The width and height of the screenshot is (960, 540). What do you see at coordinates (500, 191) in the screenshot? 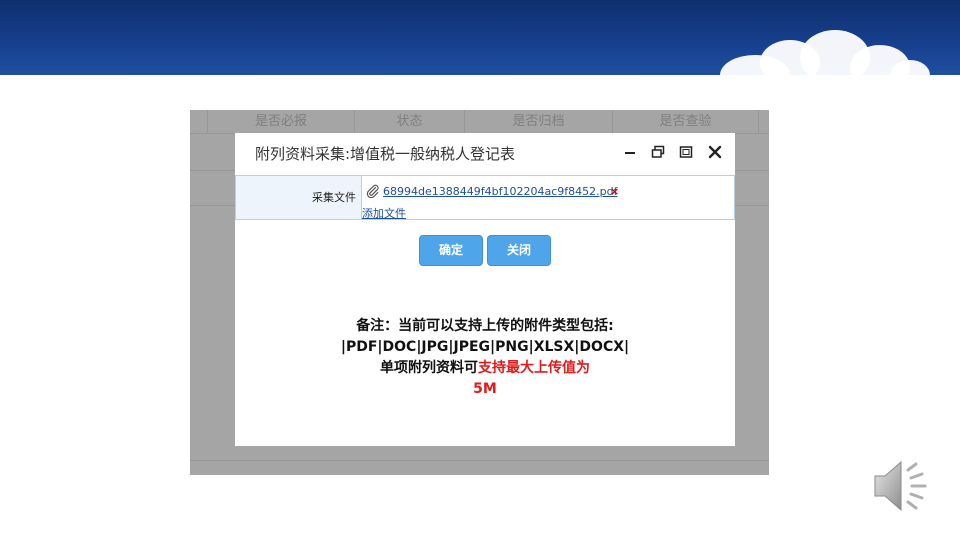
I see `uploaded-file-link: 68994de1388449f4bf102204ac9f8452.pdf` at bounding box center [500, 191].